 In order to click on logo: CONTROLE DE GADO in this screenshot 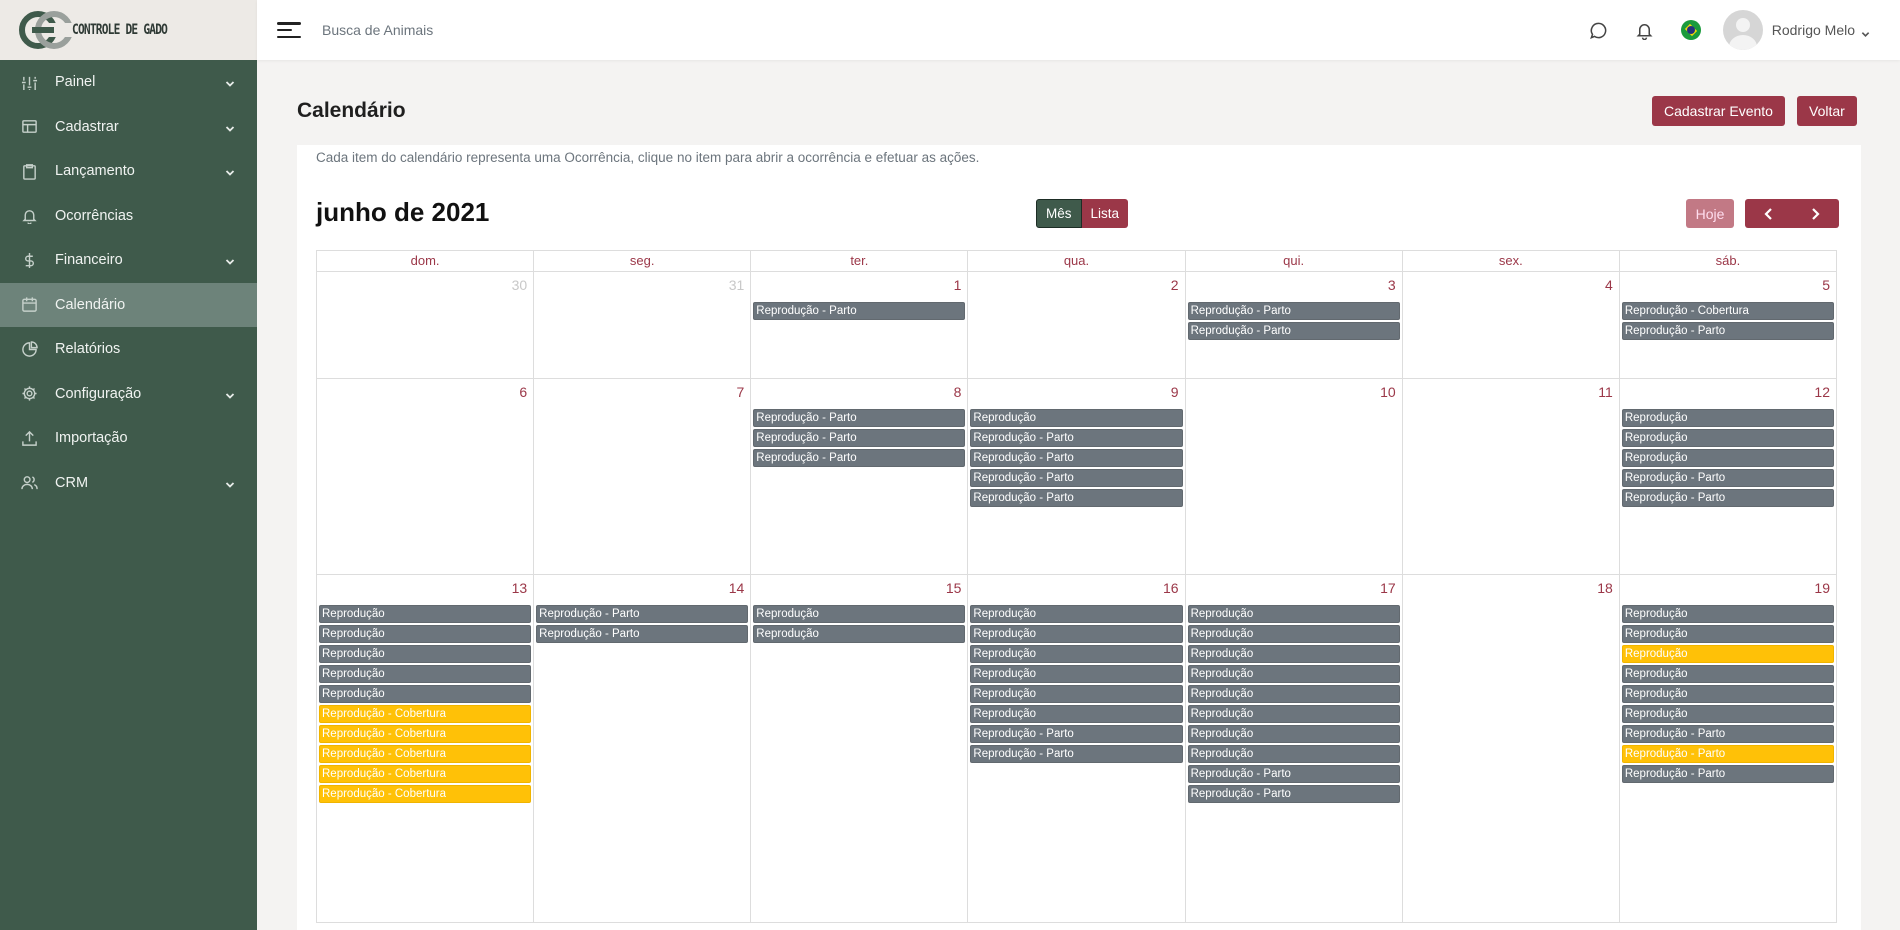, I will do `click(128, 30)`.